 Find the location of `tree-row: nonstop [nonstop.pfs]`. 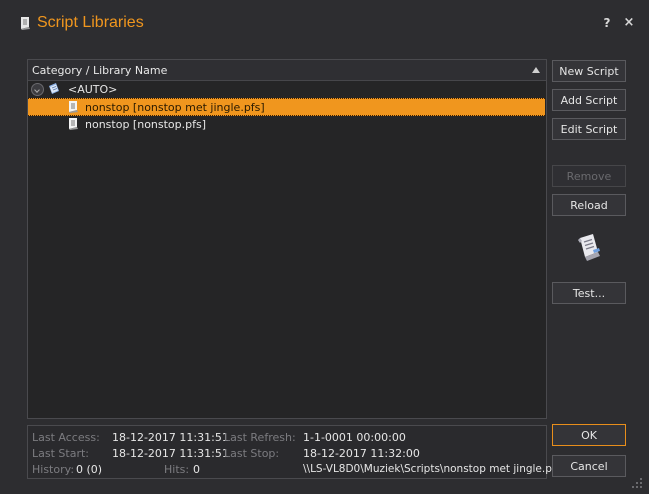

tree-row: nonstop [nonstop.pfs] is located at coordinates (287, 124).